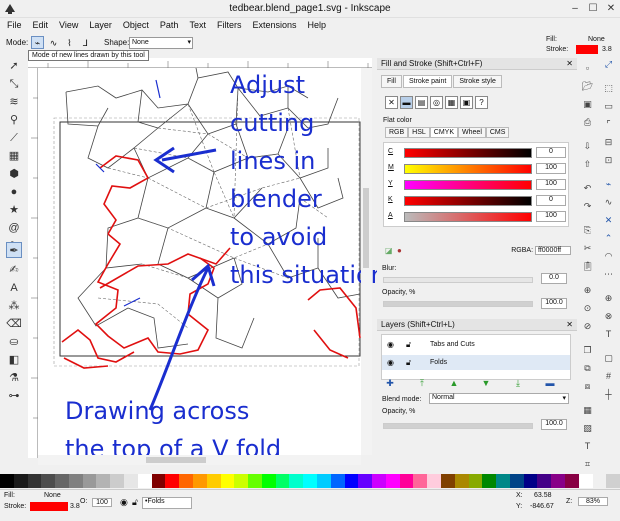  Describe the element at coordinates (85, 42) in the screenshot. I see `paraxial-mode-button: ⅃` at that location.